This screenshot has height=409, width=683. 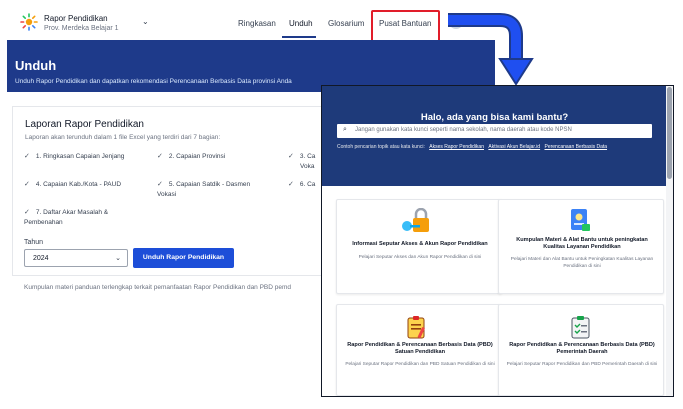 What do you see at coordinates (74, 156) in the screenshot?
I see `section-item: ✓ 1. Ringkasan Capaian Jenjang` at bounding box center [74, 156].